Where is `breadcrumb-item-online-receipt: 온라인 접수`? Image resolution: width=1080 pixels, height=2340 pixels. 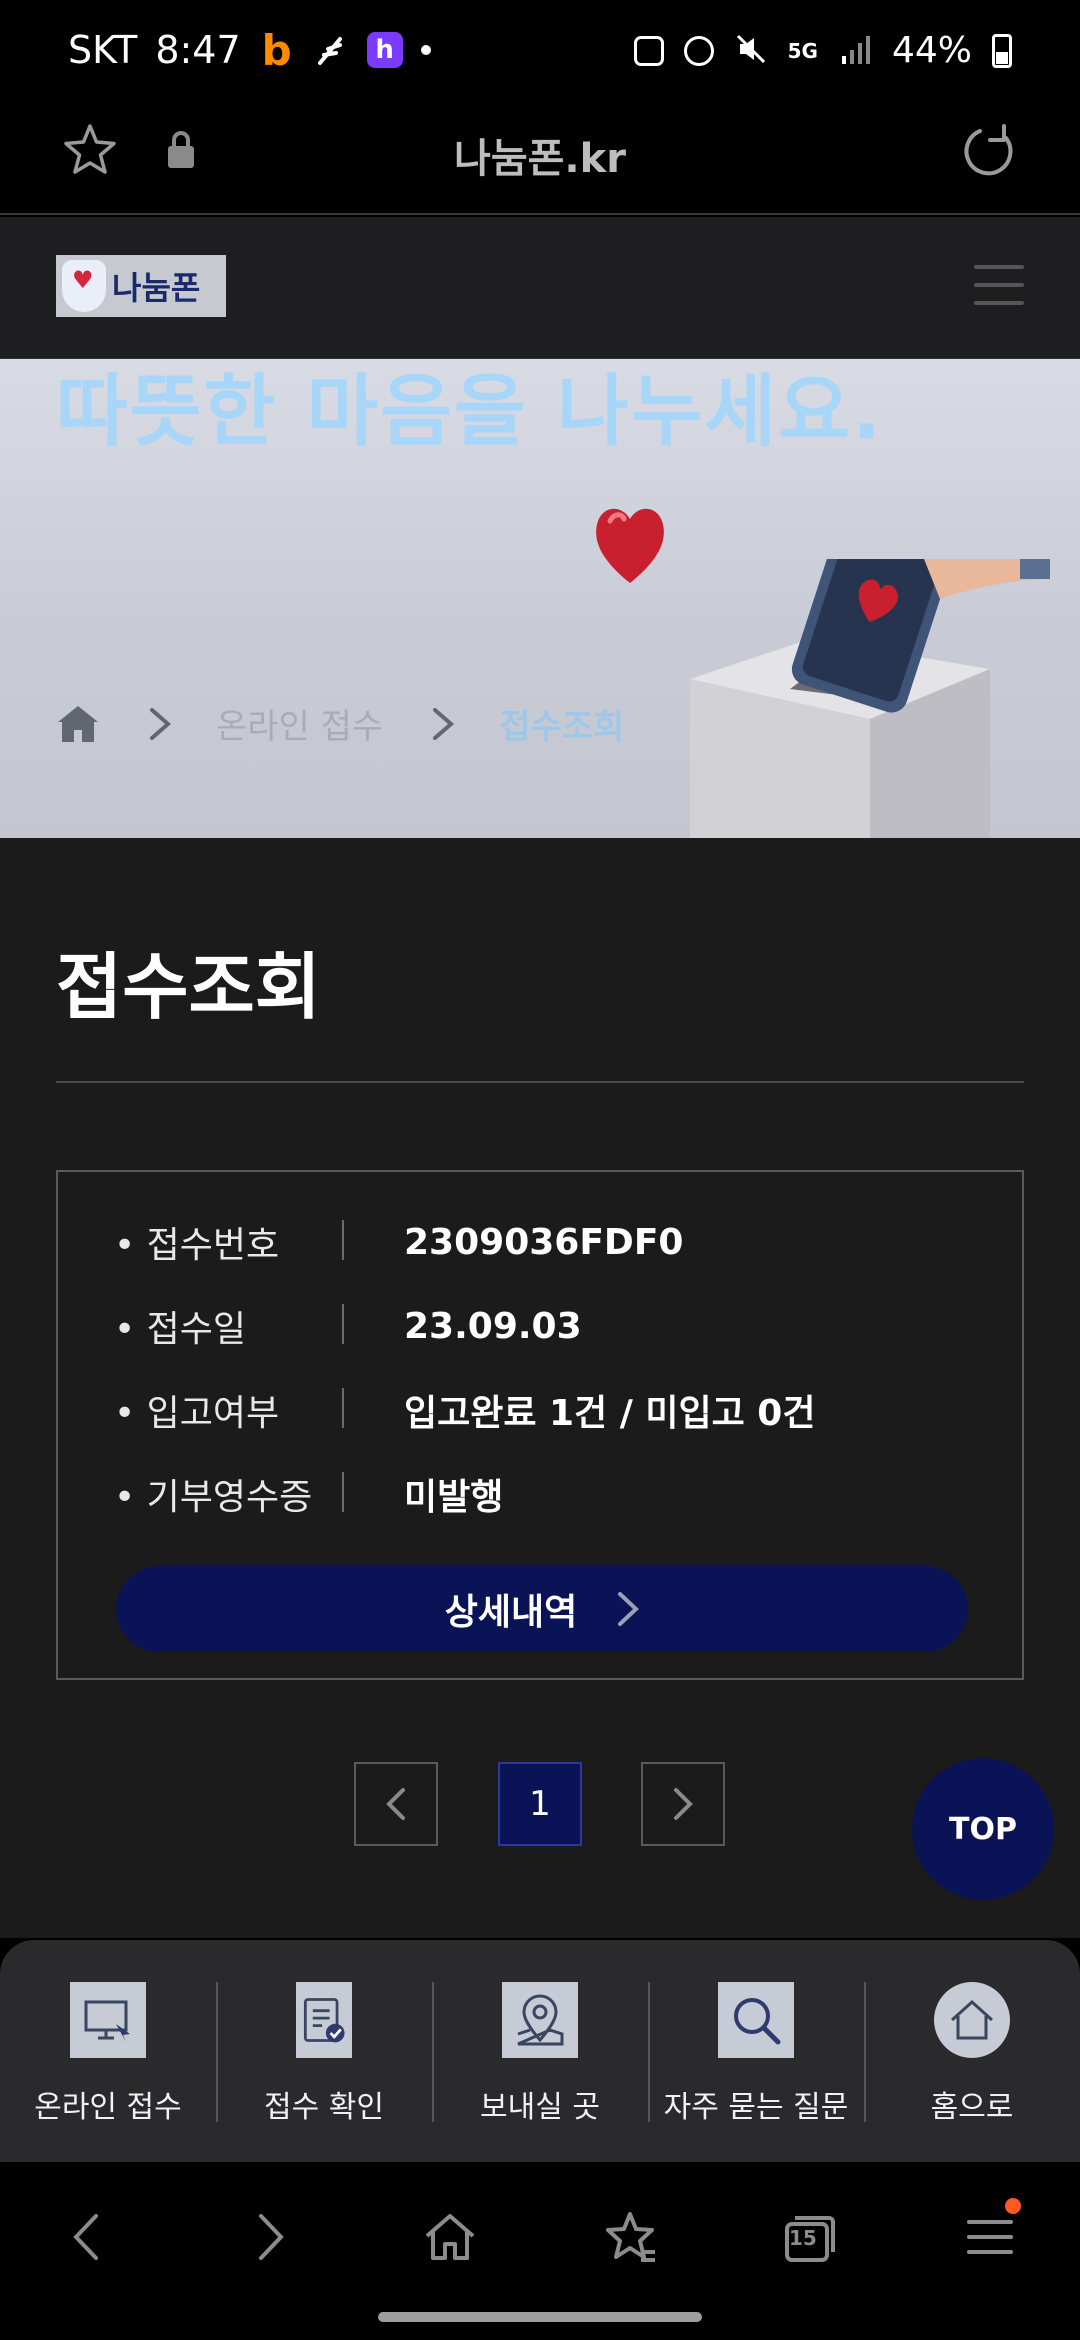
breadcrumb-item-online-receipt: 온라인 접수 is located at coordinates (299, 723).